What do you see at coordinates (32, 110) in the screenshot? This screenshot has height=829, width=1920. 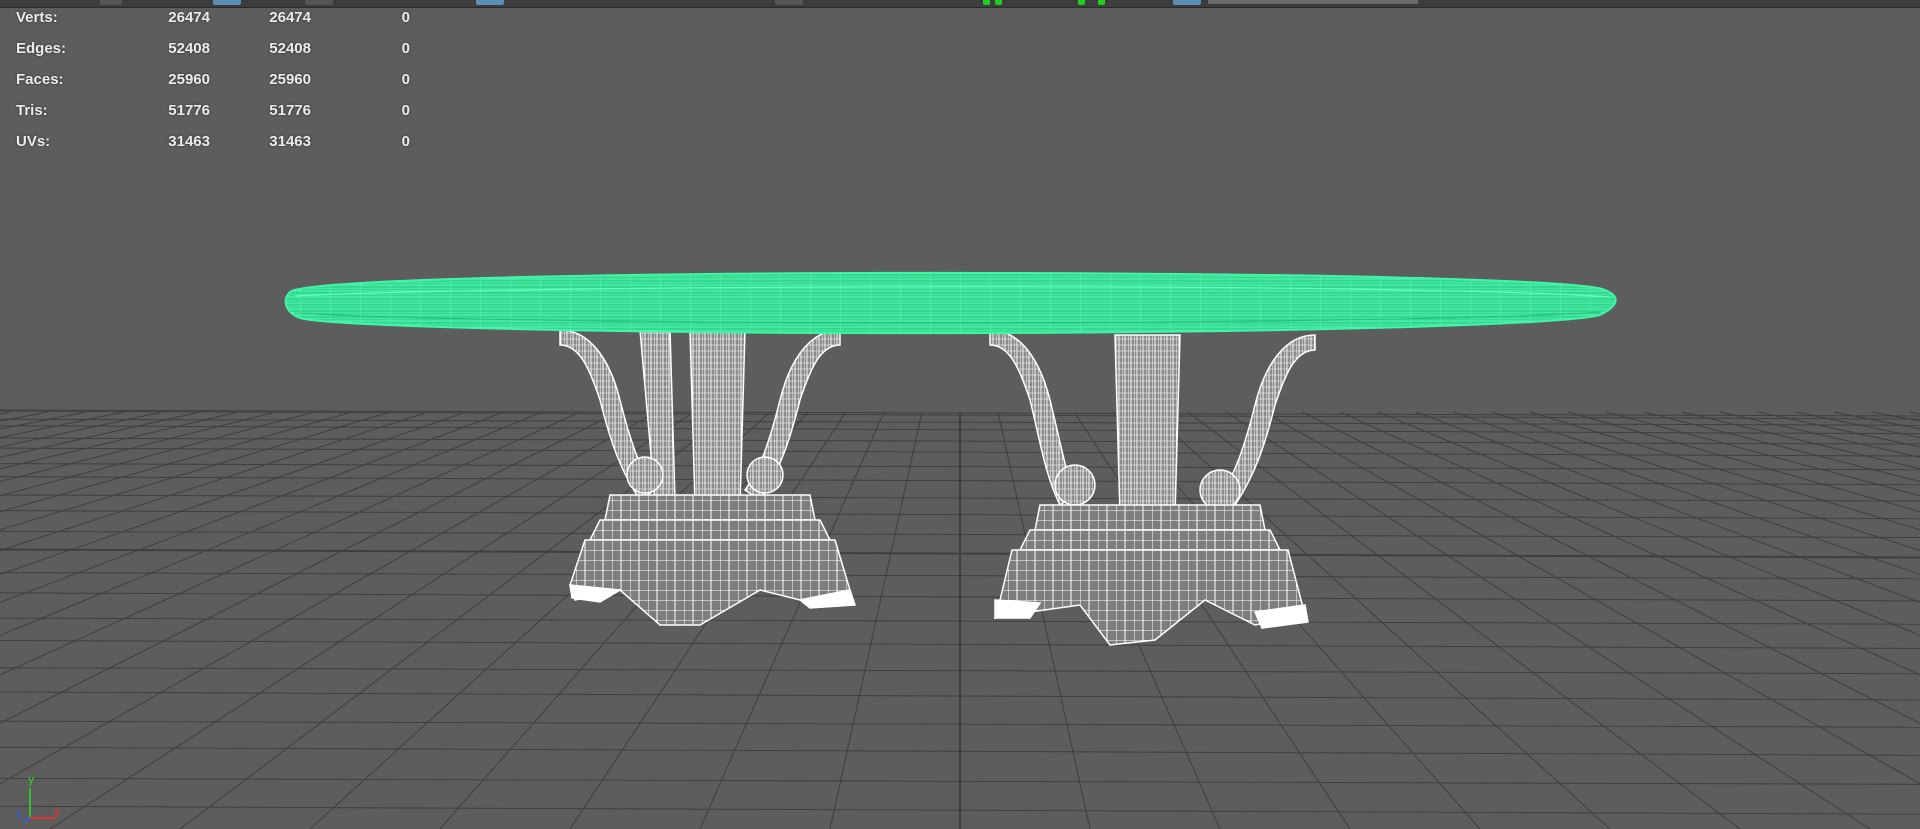 I see `hud-label: Tris:` at bounding box center [32, 110].